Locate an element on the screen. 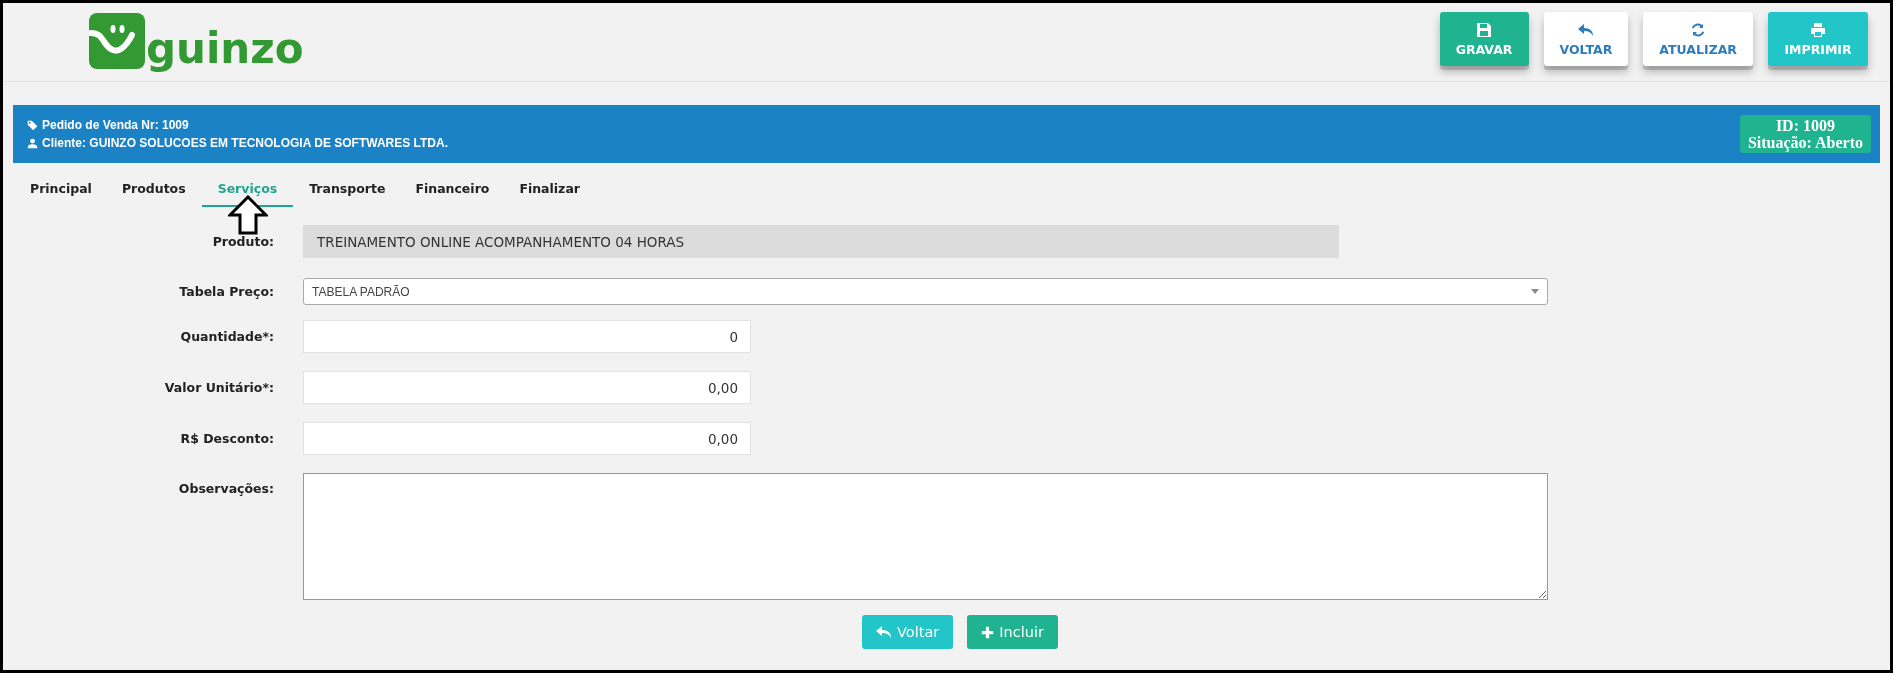 The image size is (1893, 673). smiley-logo-icon is located at coordinates (117, 41).